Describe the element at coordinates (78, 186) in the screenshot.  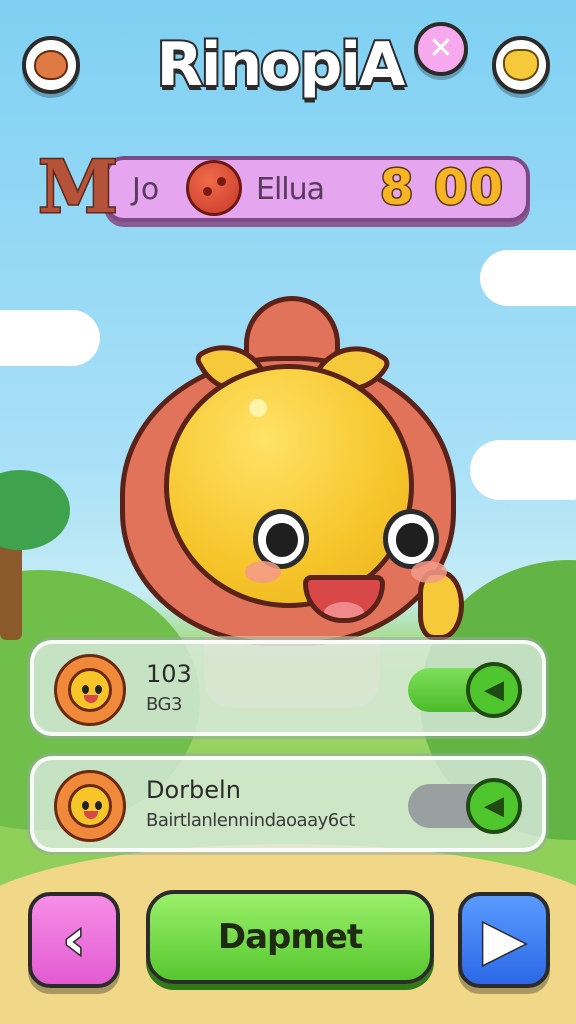
I see `stats-badge: M` at that location.